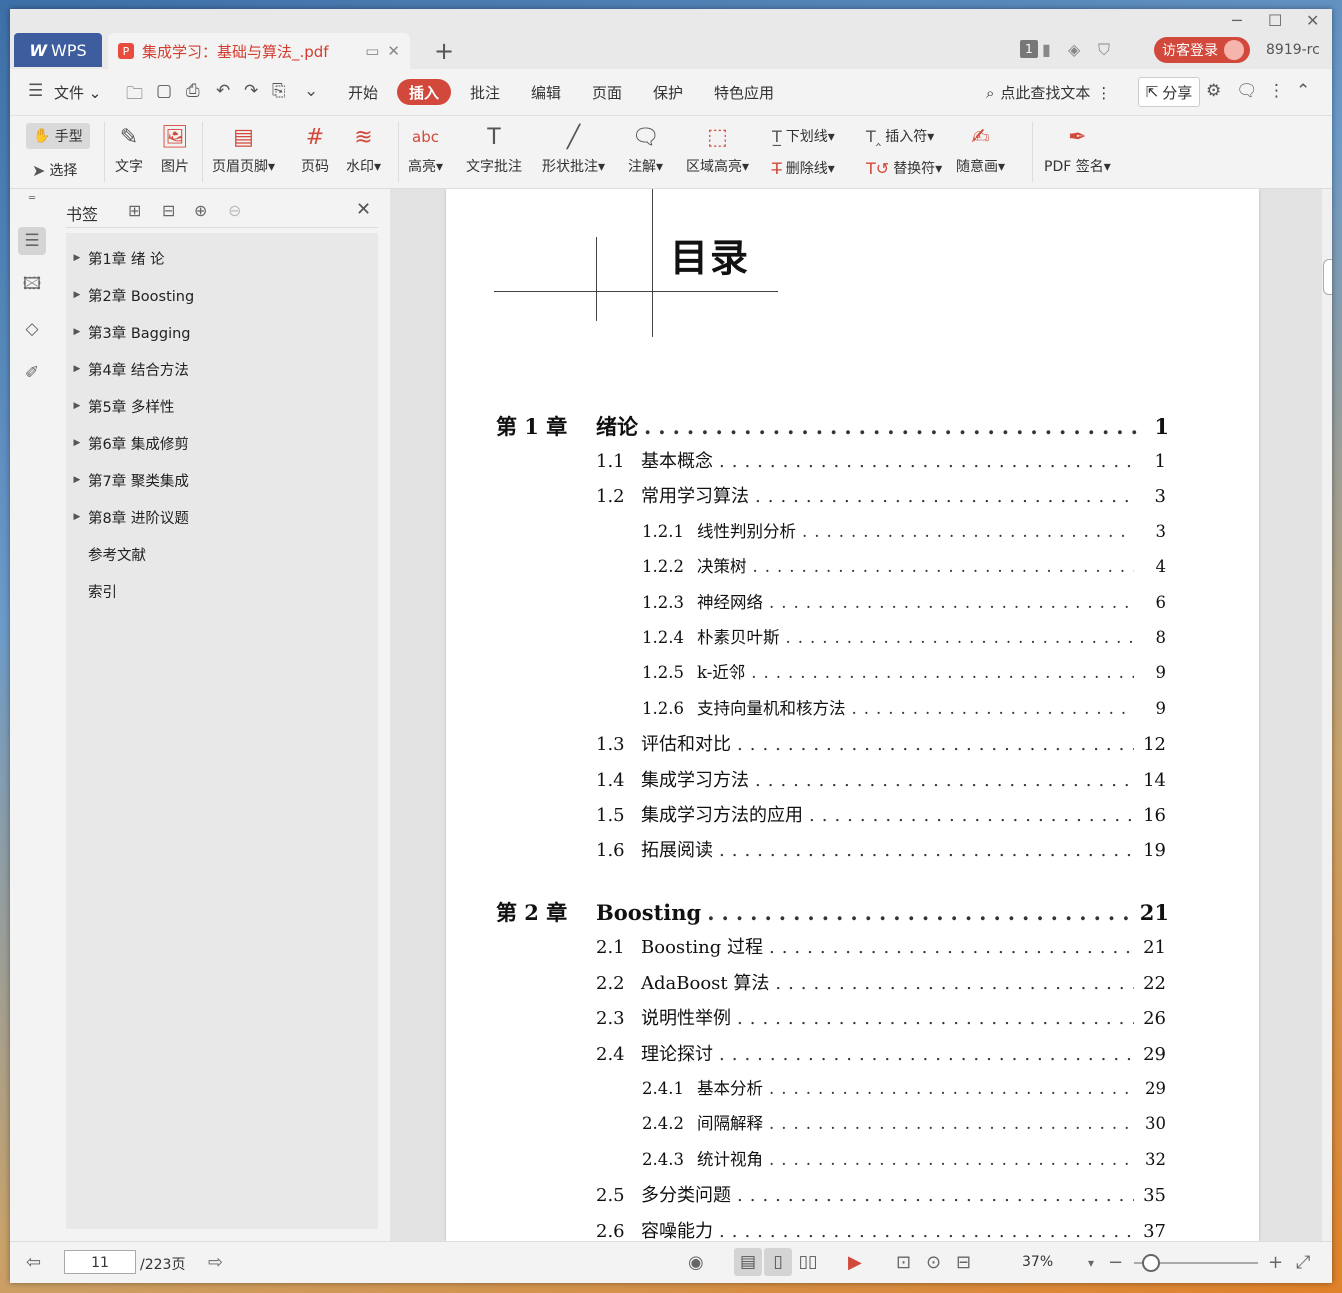 The width and height of the screenshot is (1342, 1293). I want to click on menu-page: 页面, so click(607, 92).